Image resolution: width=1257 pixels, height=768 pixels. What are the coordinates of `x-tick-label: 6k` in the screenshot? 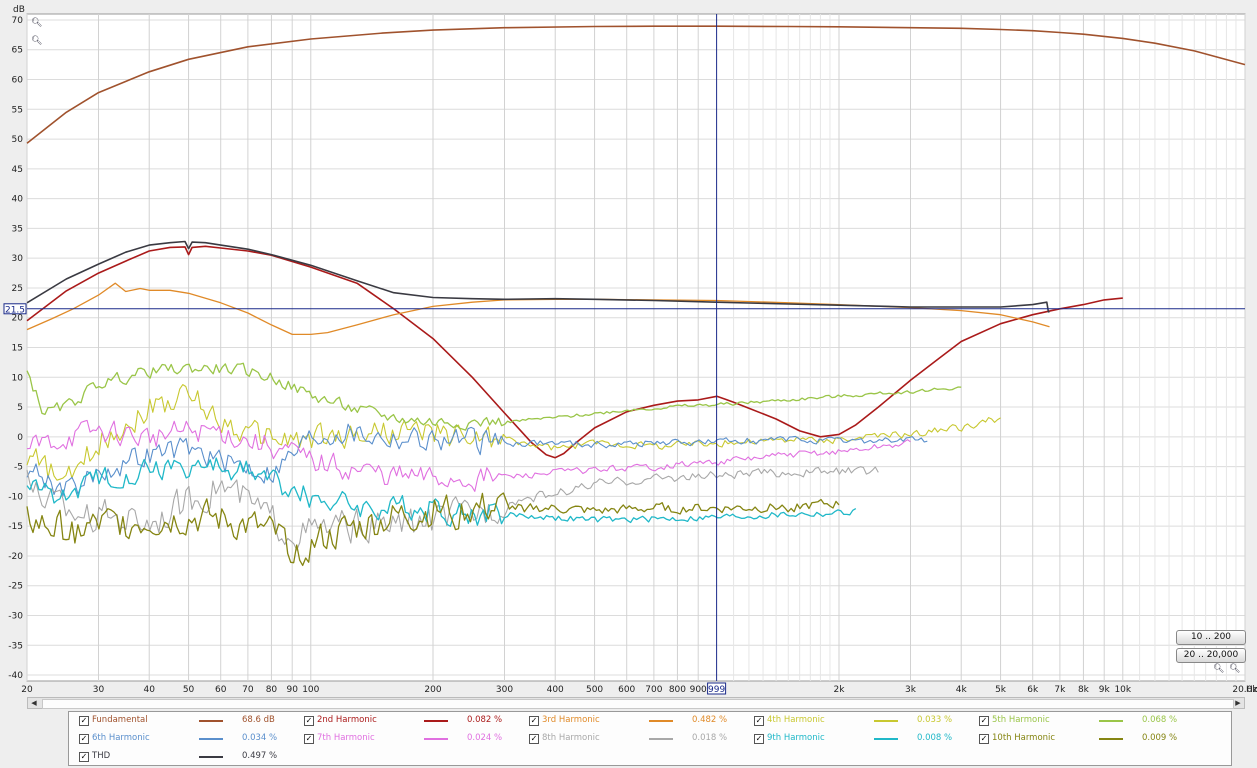 It's located at (1033, 690).